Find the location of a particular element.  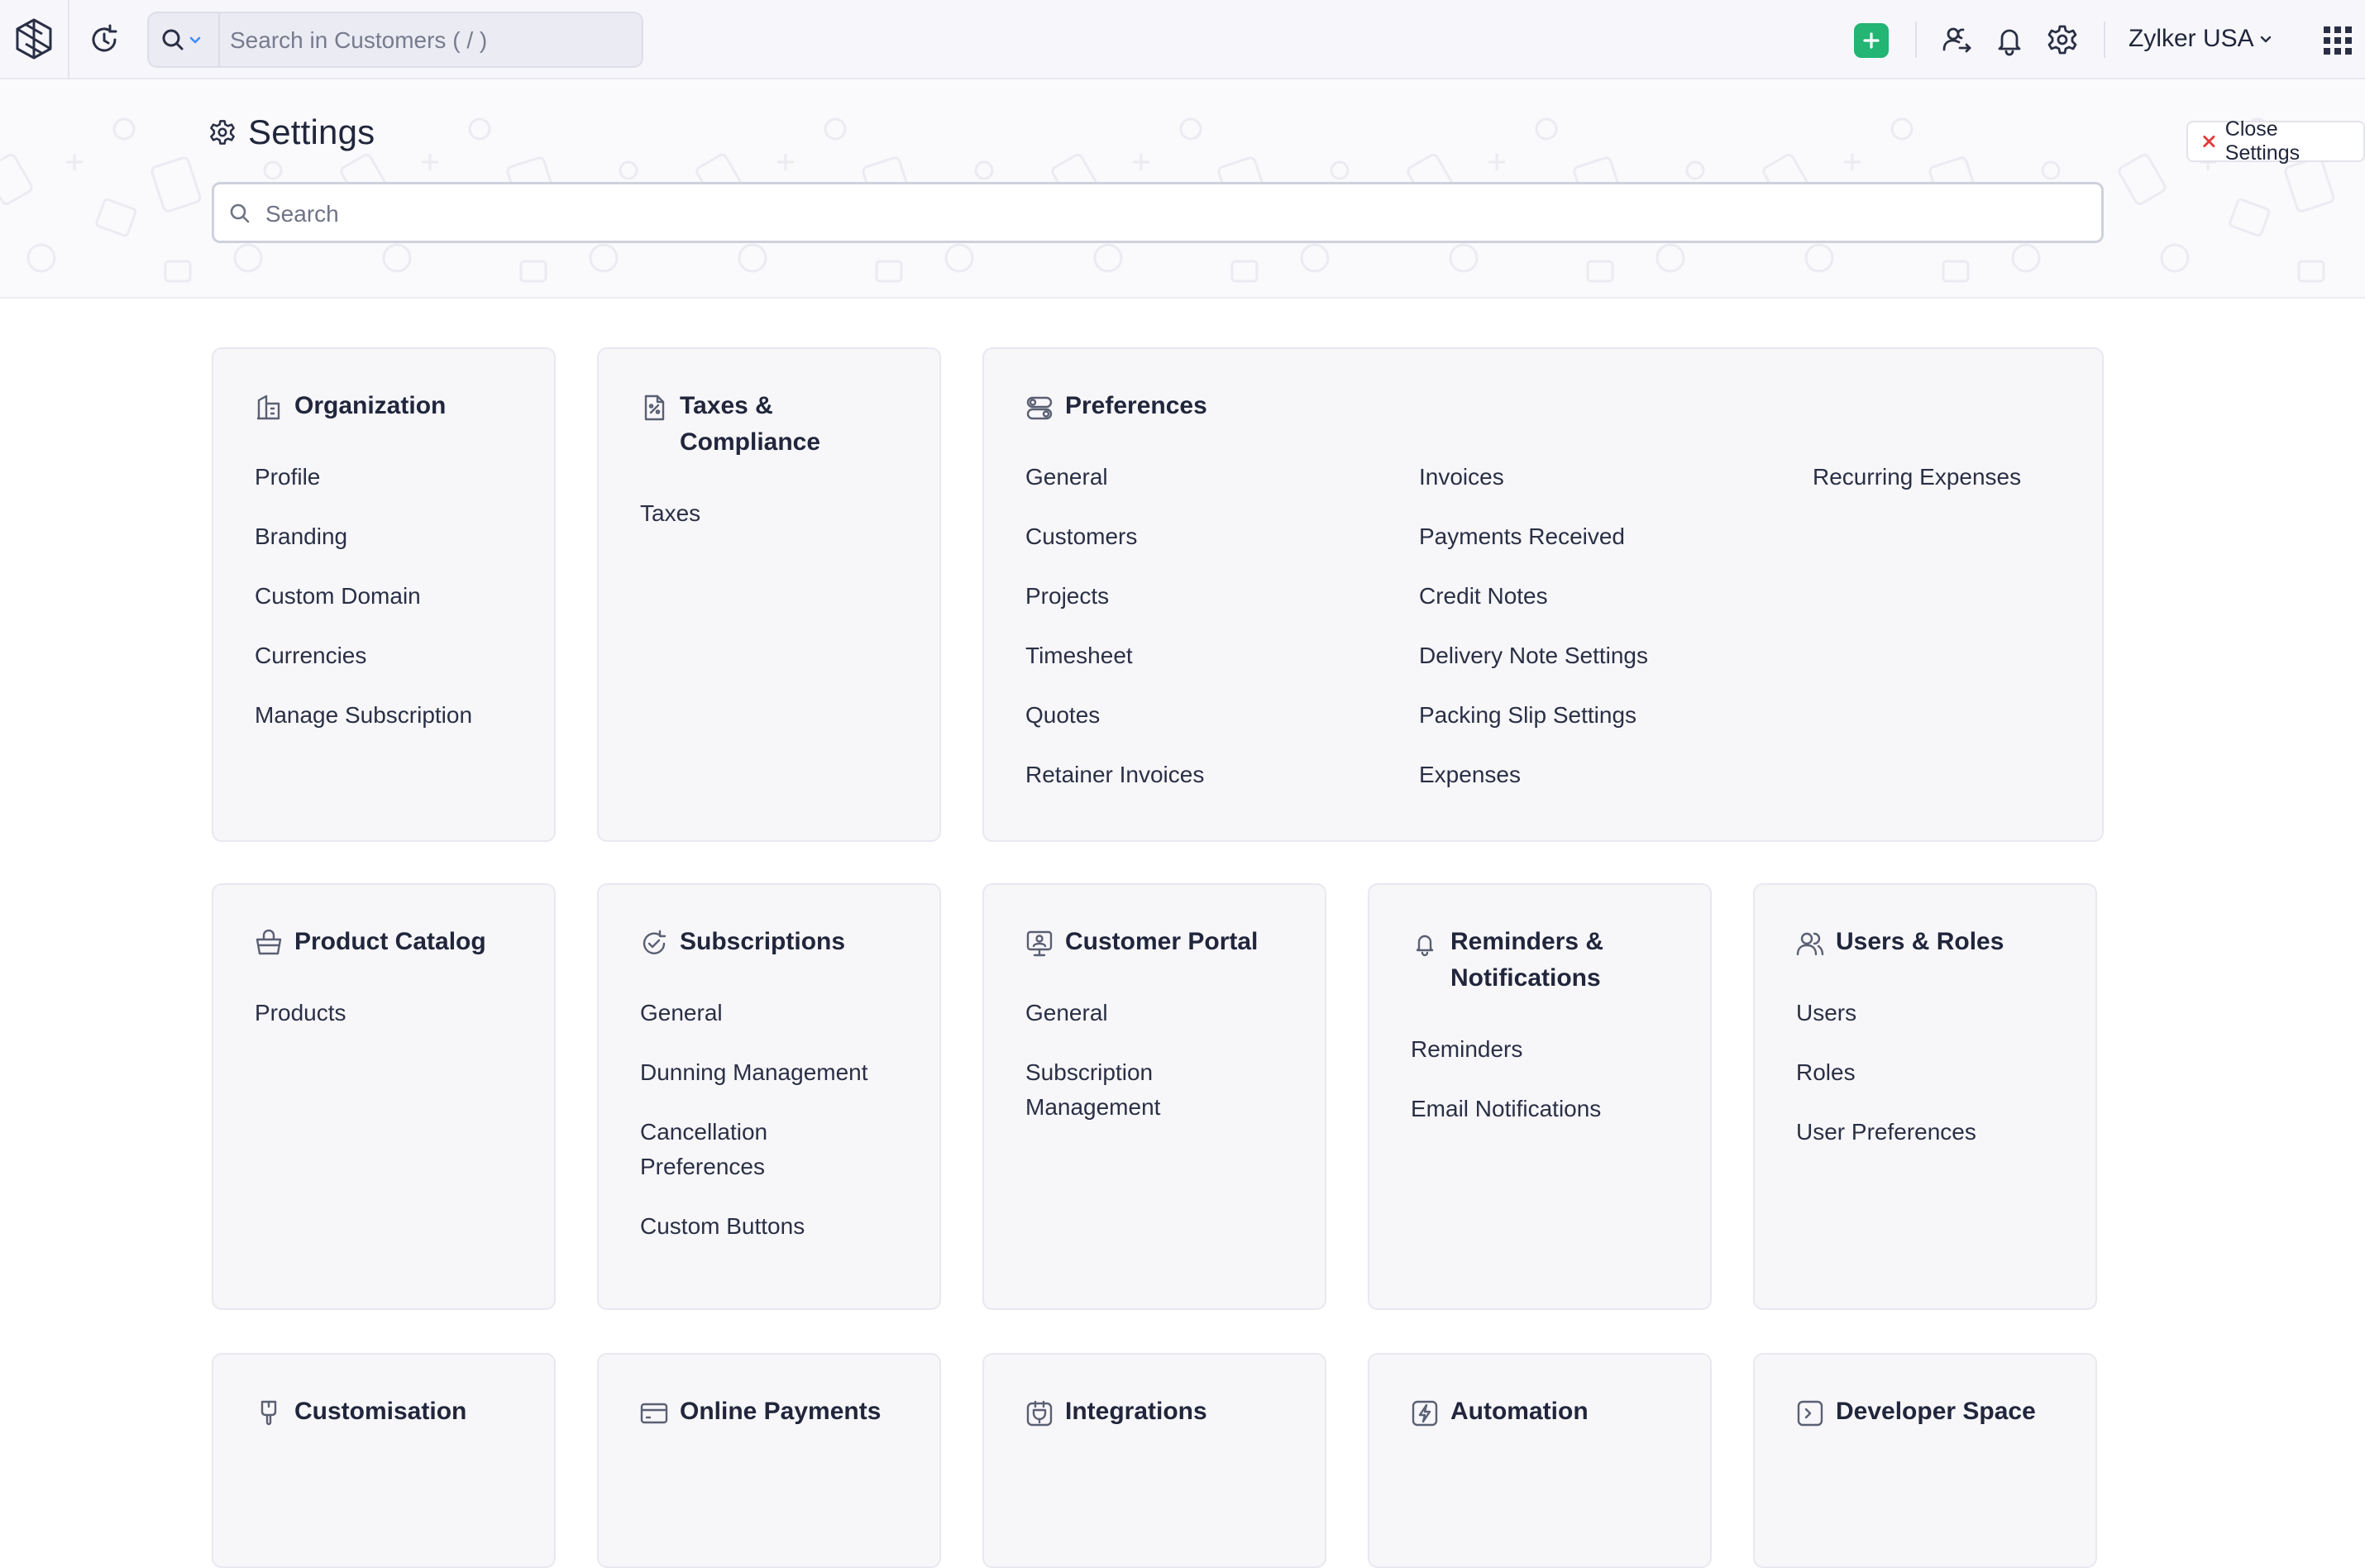

link-subscription-management: Subscription Management is located at coordinates (1092, 1090).